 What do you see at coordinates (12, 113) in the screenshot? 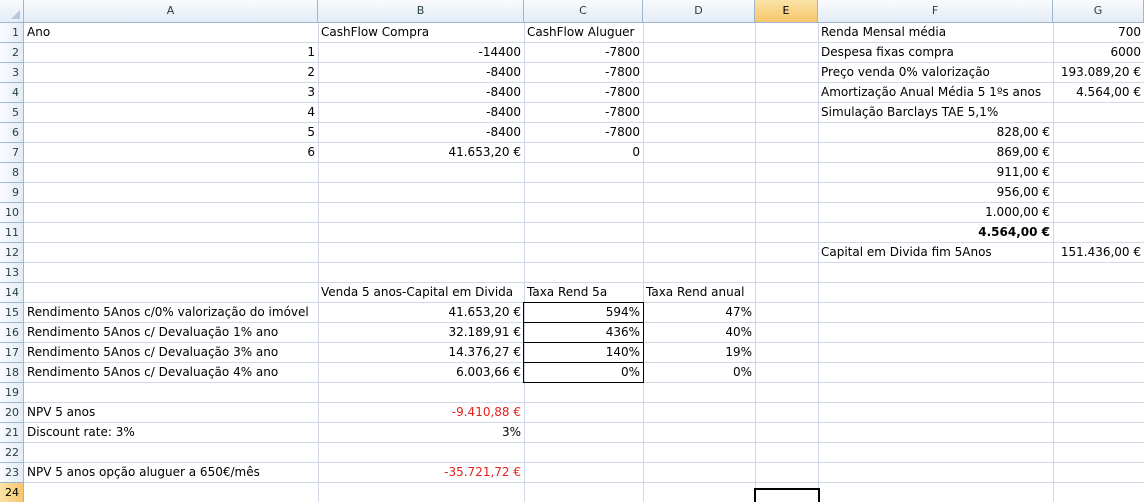
I see `row-header-5: 5` at bounding box center [12, 113].